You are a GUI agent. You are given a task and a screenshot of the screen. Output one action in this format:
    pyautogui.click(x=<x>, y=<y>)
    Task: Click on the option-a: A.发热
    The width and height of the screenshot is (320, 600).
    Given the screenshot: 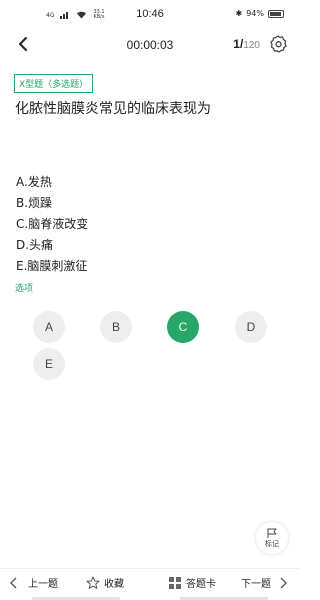 What is the action you would take?
    pyautogui.click(x=34, y=182)
    